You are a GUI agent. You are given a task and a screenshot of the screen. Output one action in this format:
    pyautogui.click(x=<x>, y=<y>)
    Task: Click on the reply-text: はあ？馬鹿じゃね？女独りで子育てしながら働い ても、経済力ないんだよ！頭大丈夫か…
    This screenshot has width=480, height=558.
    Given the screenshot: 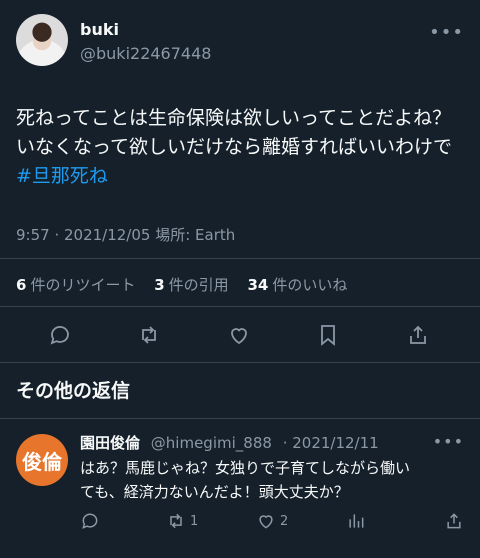 What is the action you would take?
    pyautogui.click(x=273, y=480)
    